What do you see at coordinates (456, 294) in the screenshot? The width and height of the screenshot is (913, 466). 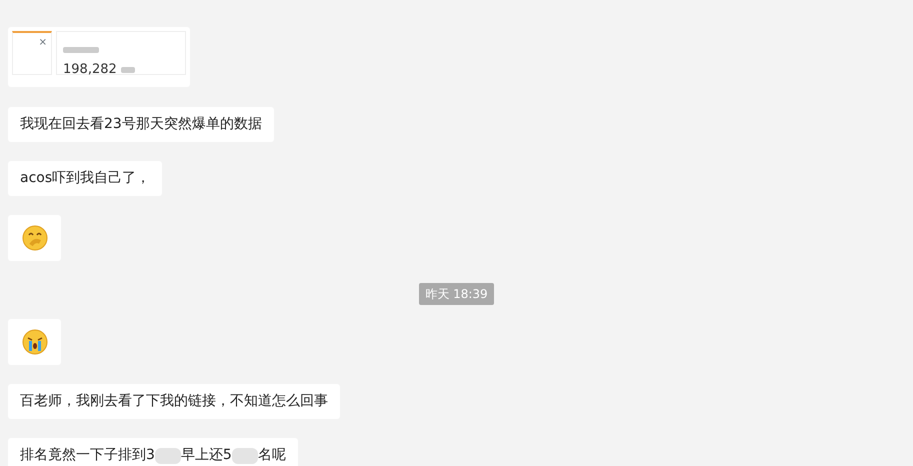 I see `timestamp: 昨天 18:39` at bounding box center [456, 294].